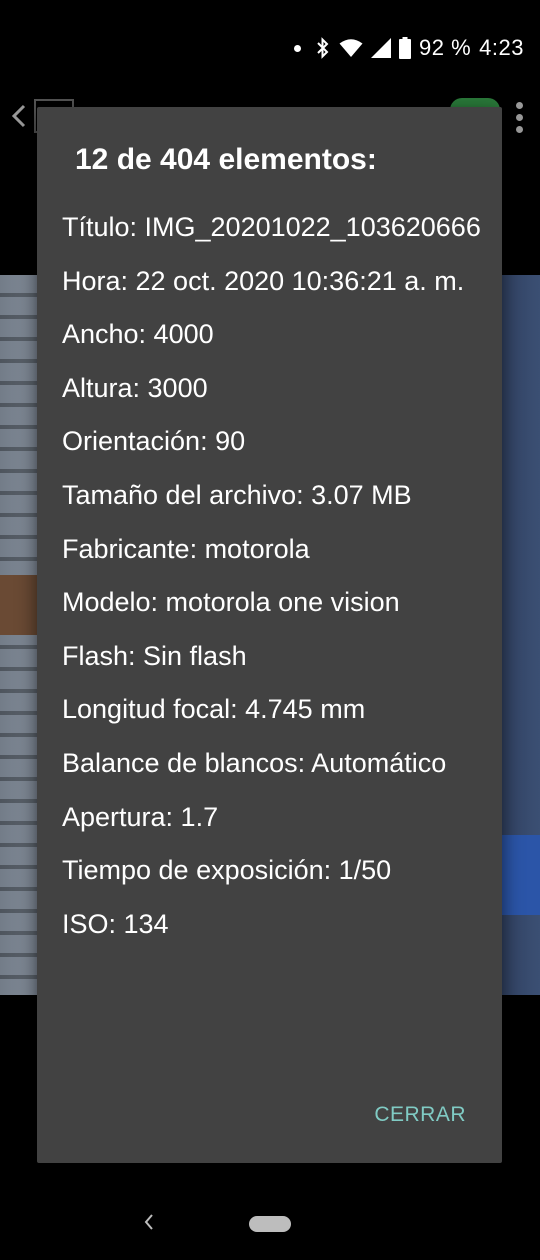  What do you see at coordinates (323, 48) in the screenshot?
I see `bluetooth-icon` at bounding box center [323, 48].